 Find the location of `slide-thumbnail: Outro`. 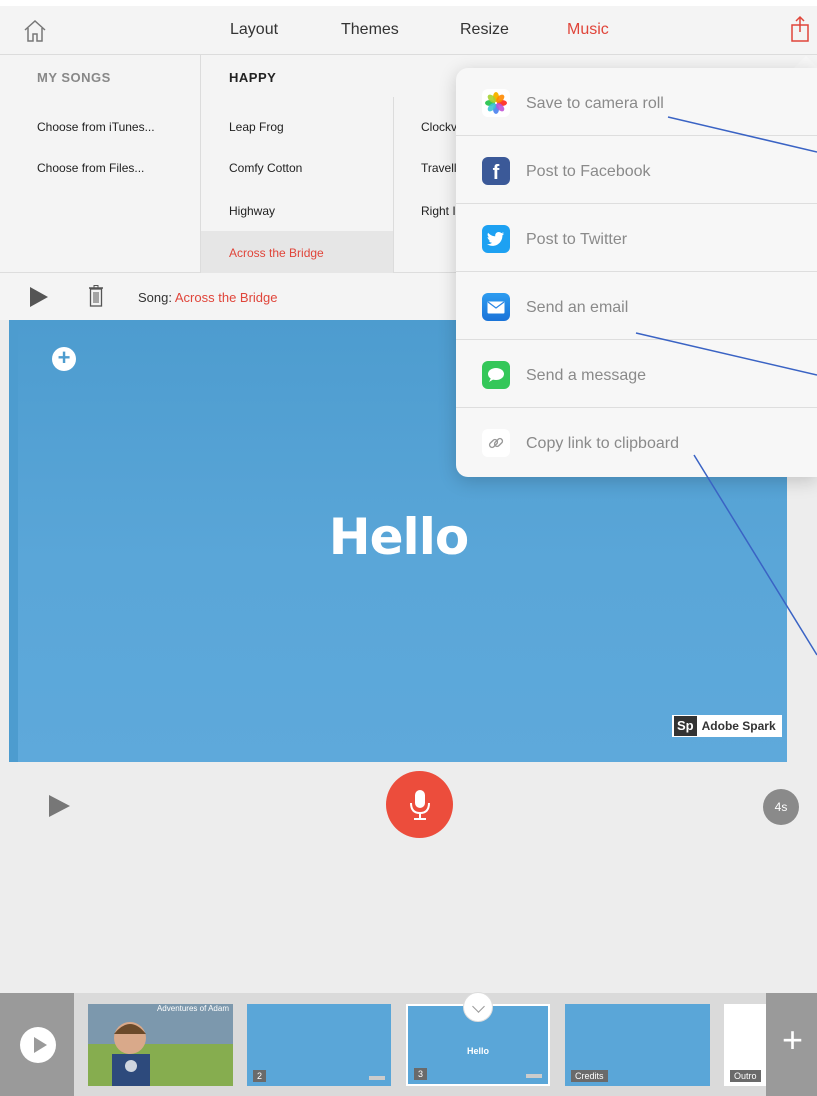

slide-thumbnail: Outro is located at coordinates (745, 1045).